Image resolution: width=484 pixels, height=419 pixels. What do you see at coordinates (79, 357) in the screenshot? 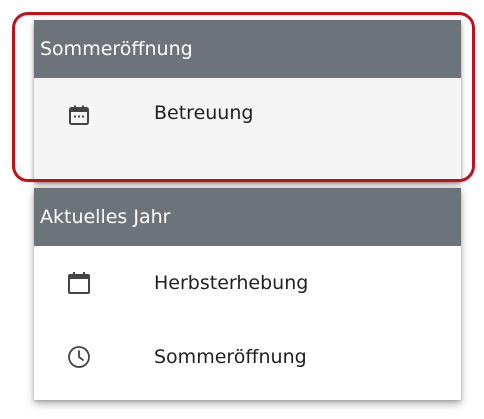
I see `clock-icon` at bounding box center [79, 357].